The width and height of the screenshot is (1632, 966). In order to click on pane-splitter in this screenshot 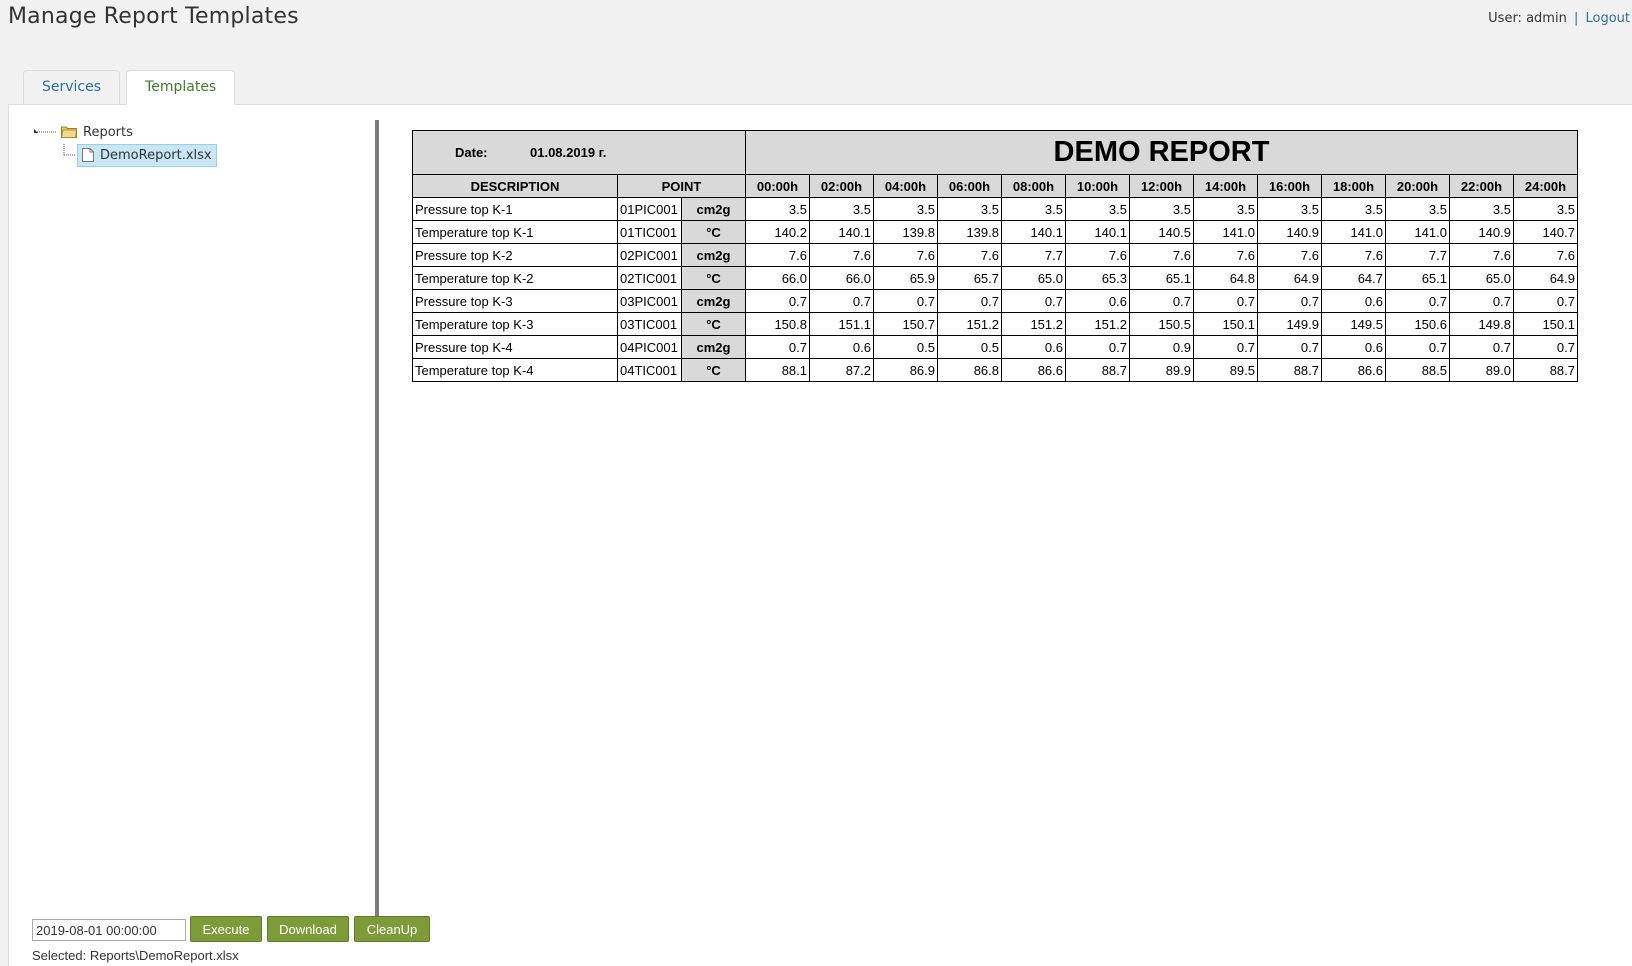, I will do `click(377, 520)`.